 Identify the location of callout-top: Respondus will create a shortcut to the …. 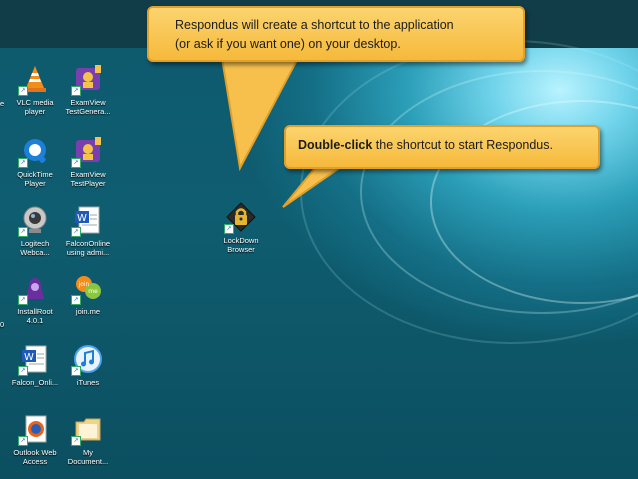
(336, 34).